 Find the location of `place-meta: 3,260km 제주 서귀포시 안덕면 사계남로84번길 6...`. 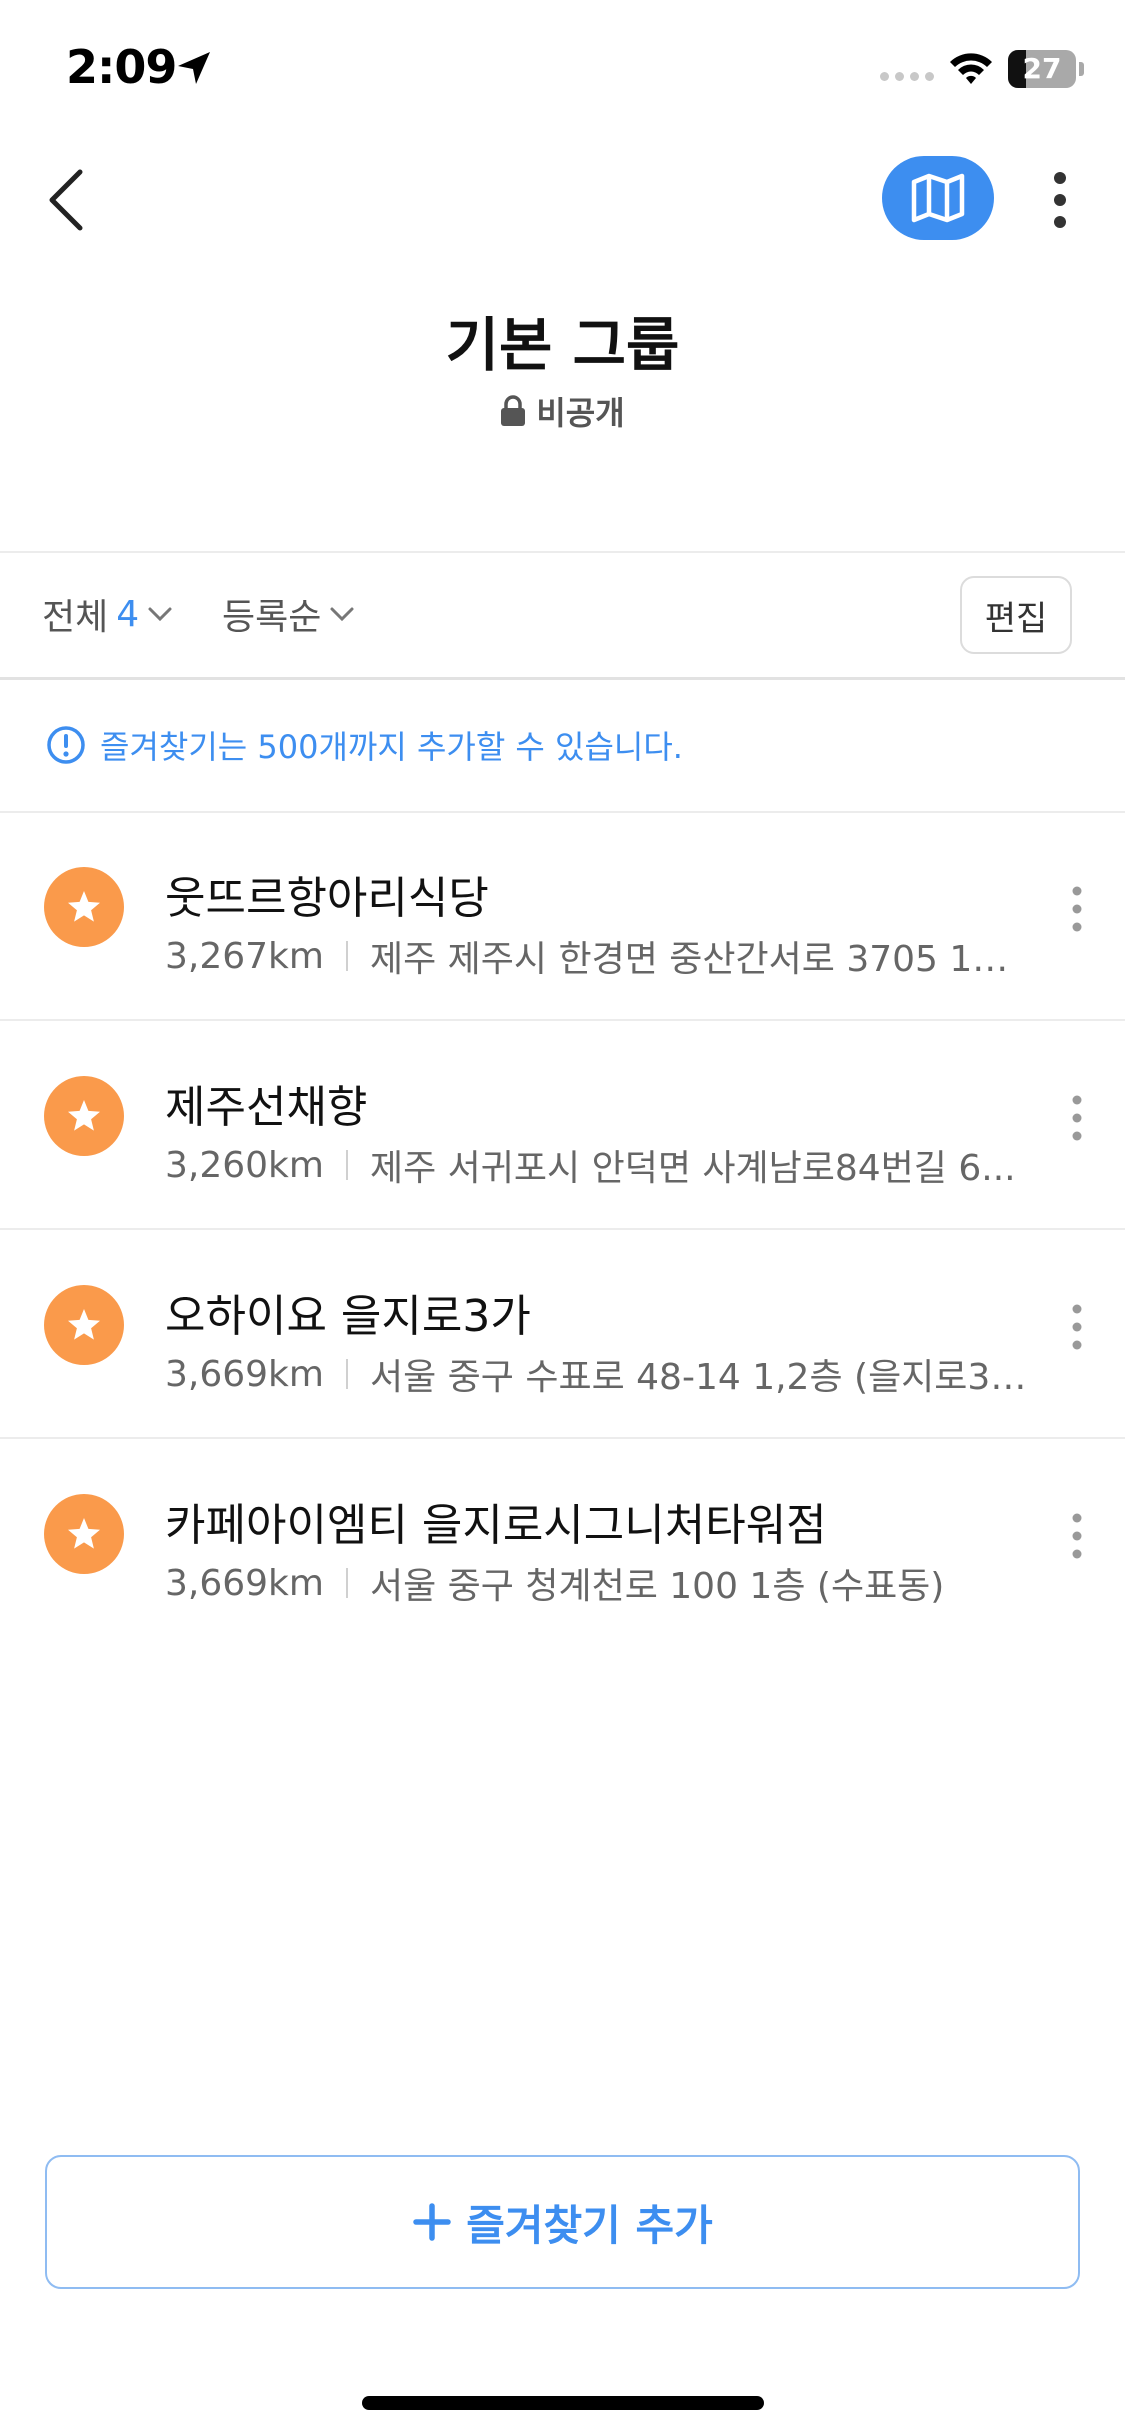

place-meta: 3,260km 제주 서귀포시 안덕면 사계남로84번길 6... is located at coordinates (600, 1165).